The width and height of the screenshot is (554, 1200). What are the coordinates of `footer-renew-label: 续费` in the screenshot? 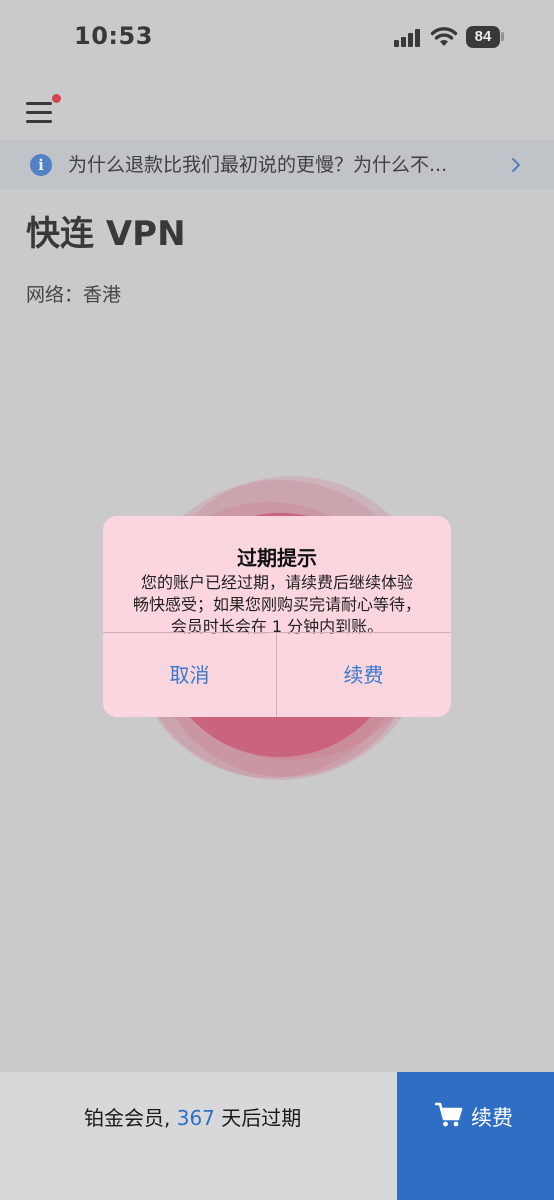 It's located at (492, 1118).